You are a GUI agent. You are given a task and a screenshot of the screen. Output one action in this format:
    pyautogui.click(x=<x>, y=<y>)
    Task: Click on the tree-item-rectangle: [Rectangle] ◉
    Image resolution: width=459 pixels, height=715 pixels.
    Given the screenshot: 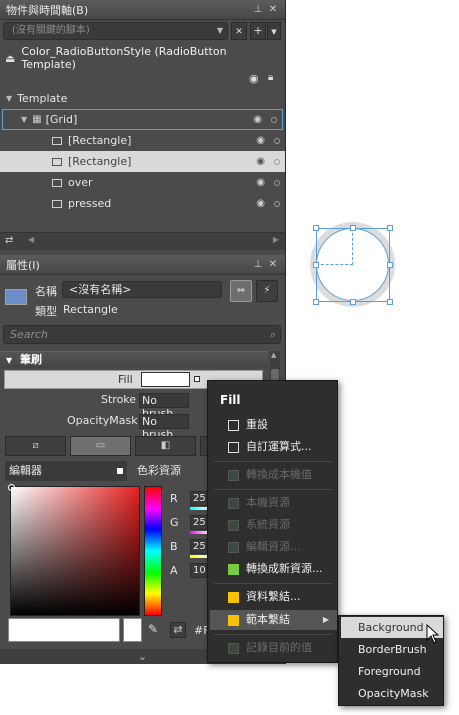 What is the action you would take?
    pyautogui.click(x=142, y=140)
    